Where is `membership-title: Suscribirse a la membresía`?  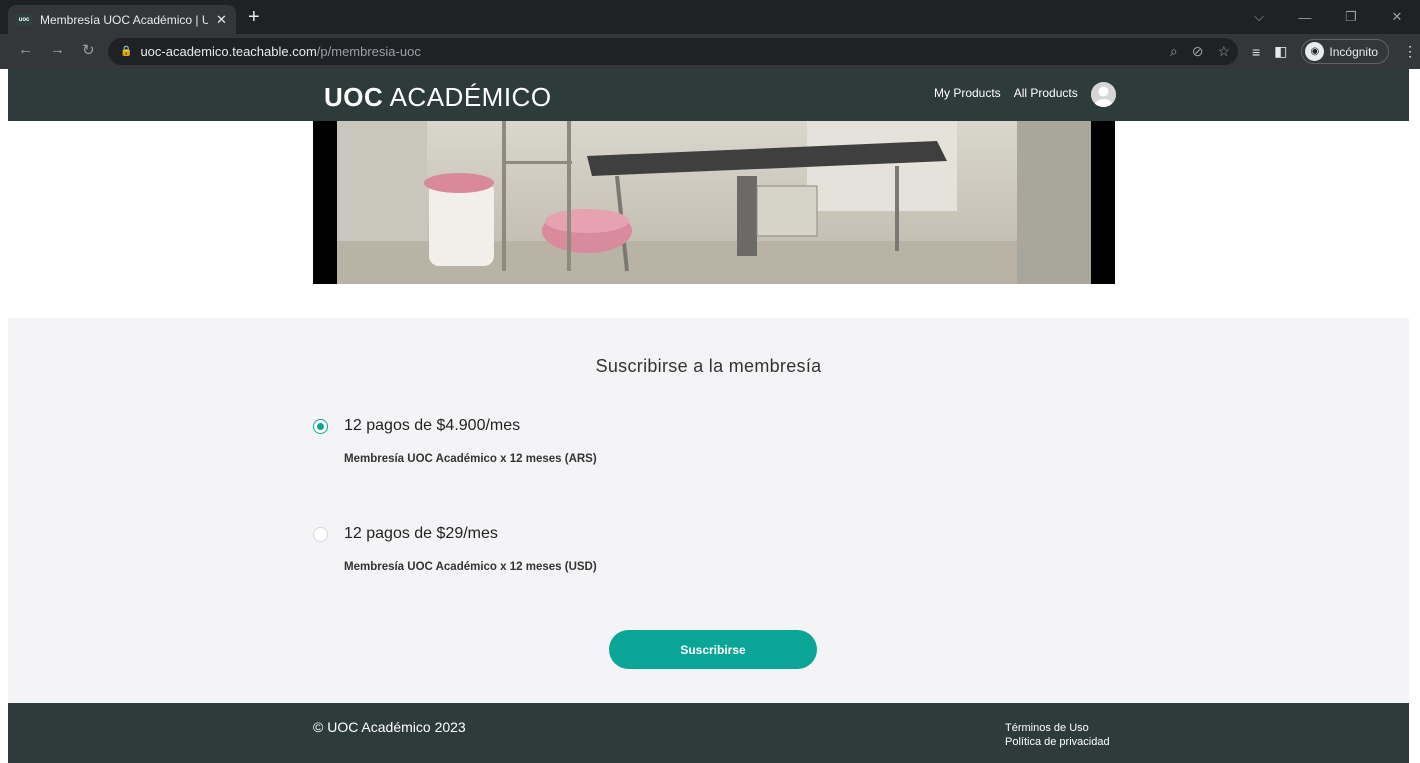
membership-title: Suscribirse a la membresía is located at coordinates (708, 366).